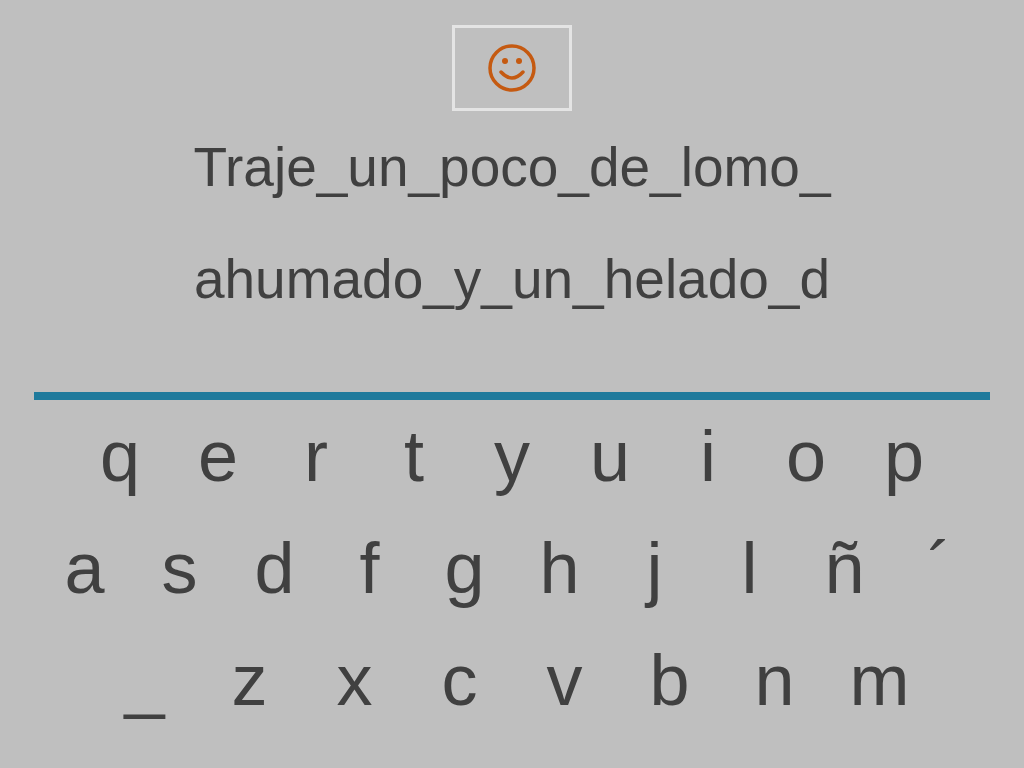  What do you see at coordinates (84, 568) in the screenshot?
I see `letter-key: a` at bounding box center [84, 568].